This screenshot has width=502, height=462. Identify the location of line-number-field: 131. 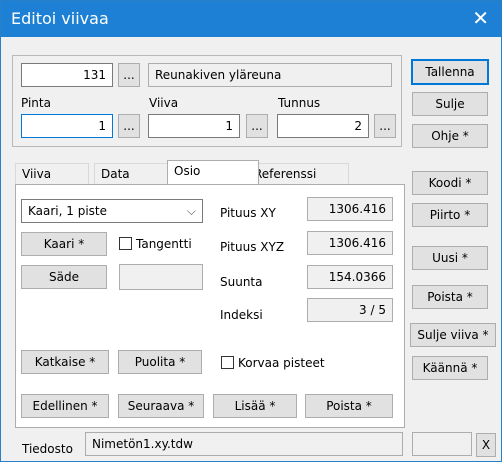
(67, 75).